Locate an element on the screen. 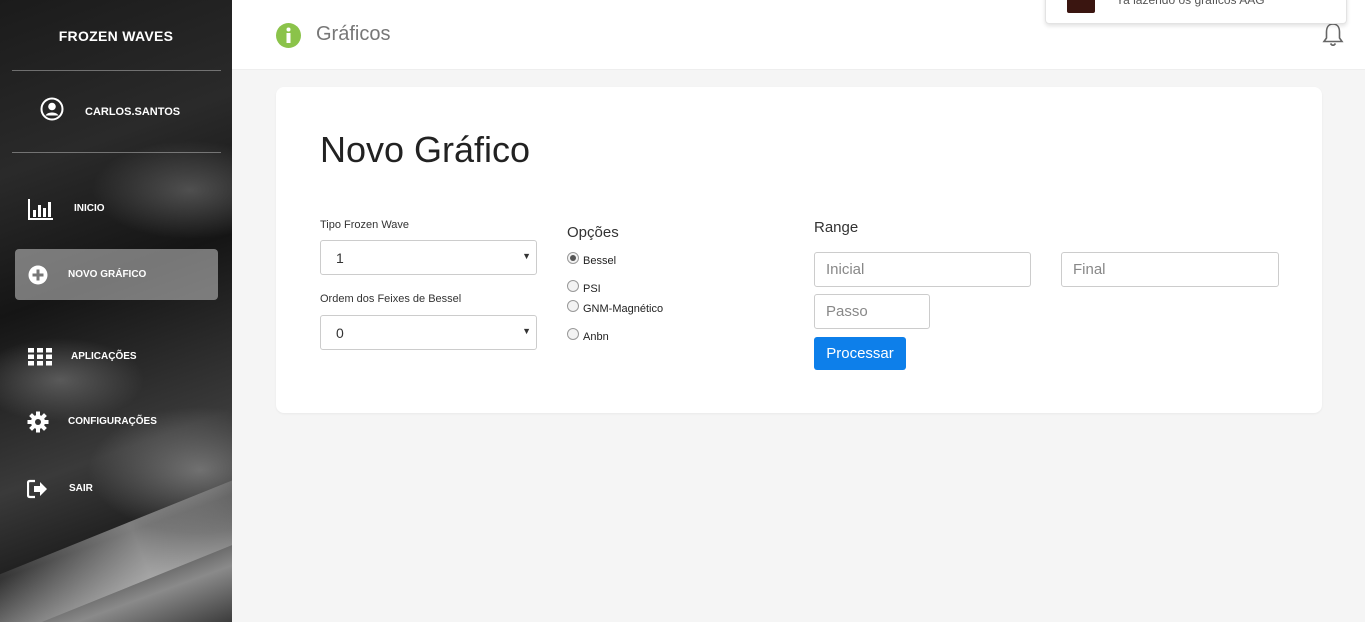 This screenshot has height=622, width=1365. option-label: Anbn is located at coordinates (596, 337).